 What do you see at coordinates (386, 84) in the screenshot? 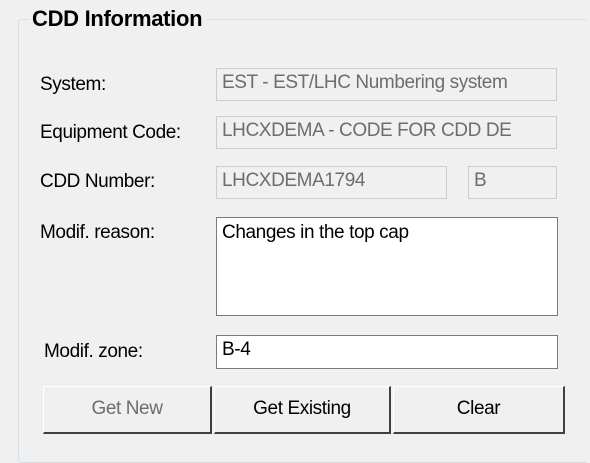
I see `system-field: EST - EST/LHC Numbering system` at bounding box center [386, 84].